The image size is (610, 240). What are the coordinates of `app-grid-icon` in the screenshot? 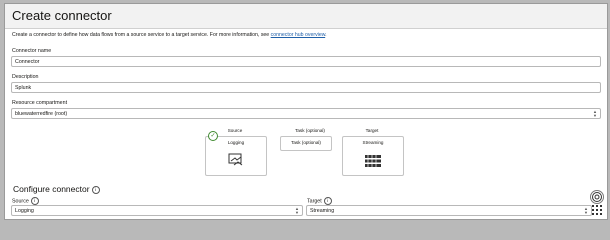 It's located at (597, 210).